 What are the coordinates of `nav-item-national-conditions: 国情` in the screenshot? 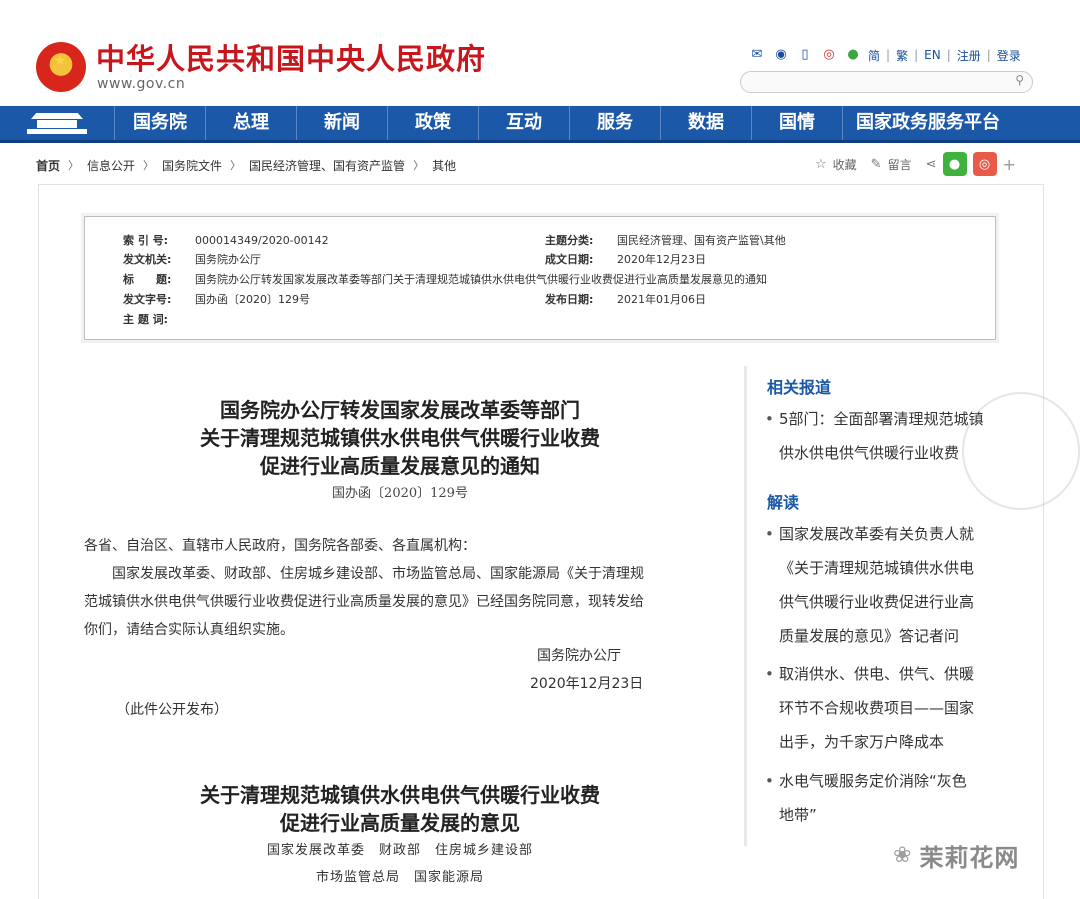 It's located at (797, 123).